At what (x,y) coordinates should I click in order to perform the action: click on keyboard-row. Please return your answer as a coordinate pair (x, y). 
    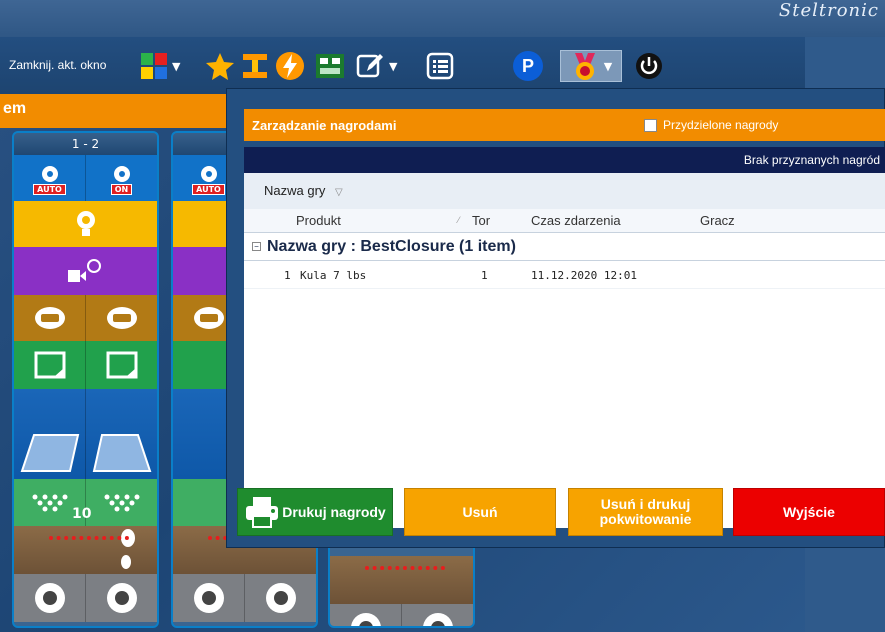
    Looking at the image, I should click on (85, 318).